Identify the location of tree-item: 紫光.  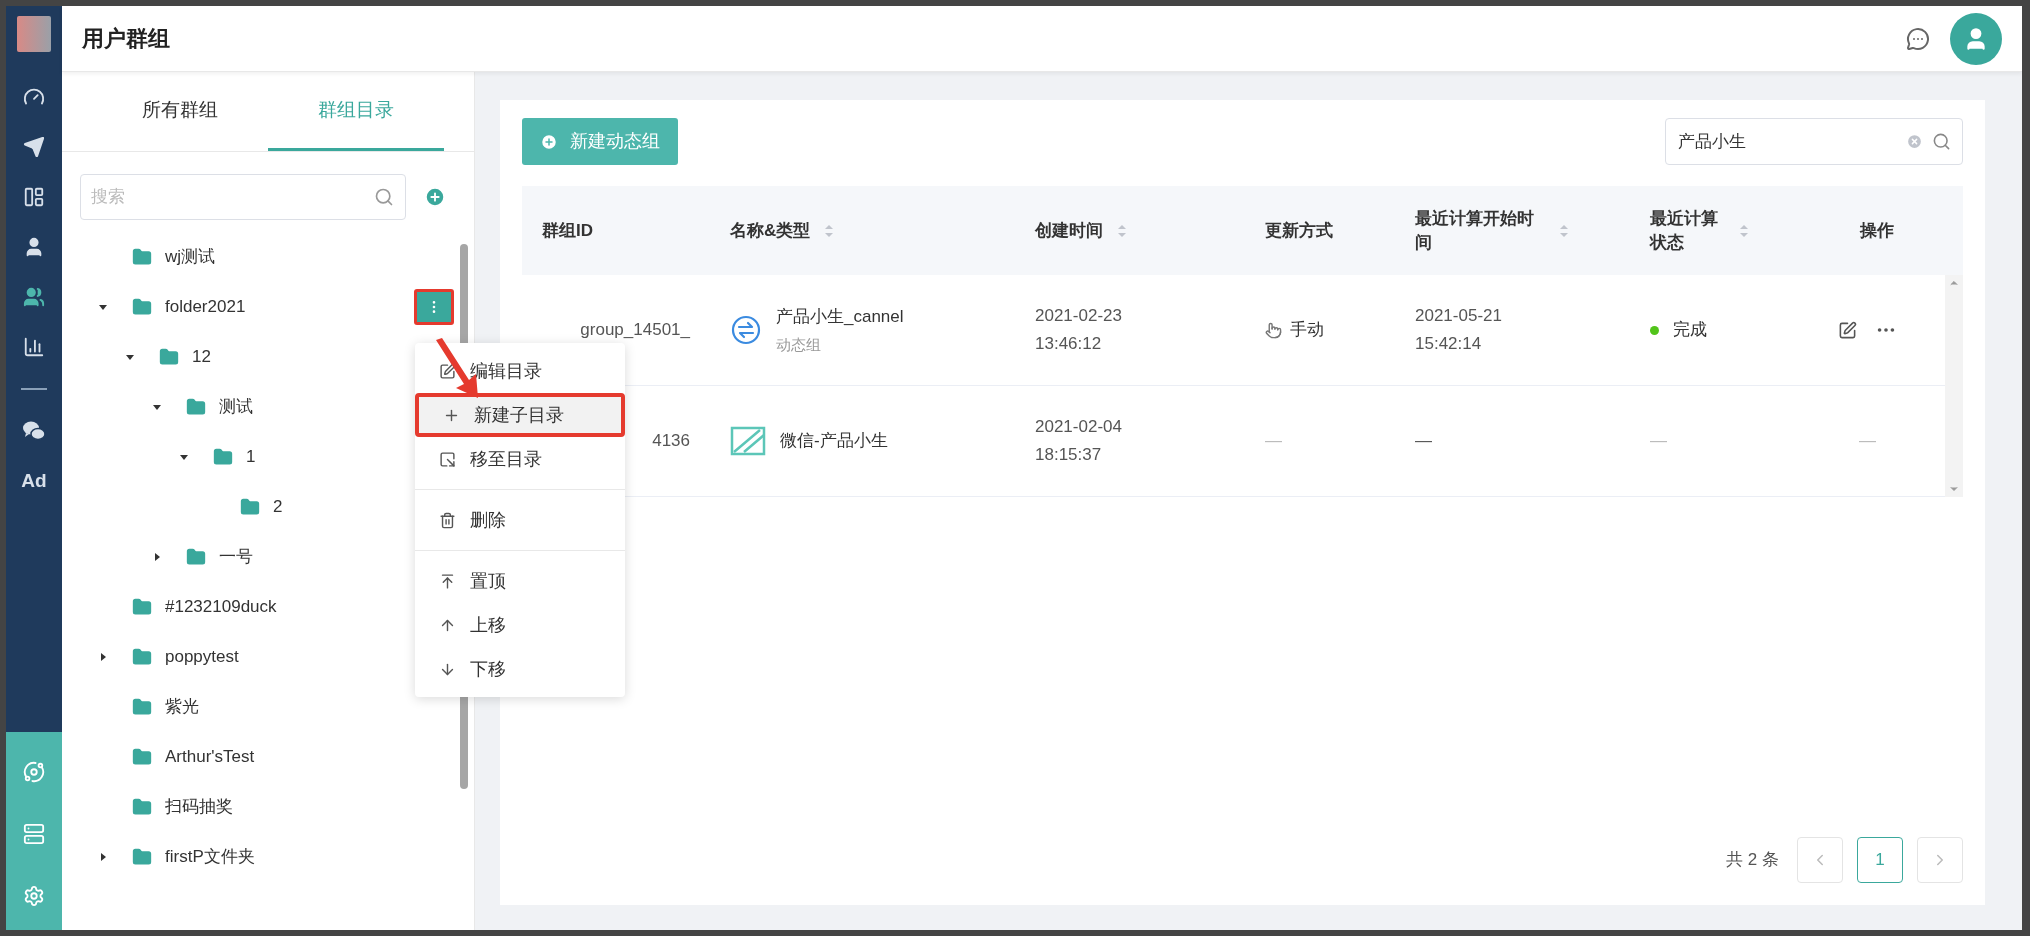
(182, 707).